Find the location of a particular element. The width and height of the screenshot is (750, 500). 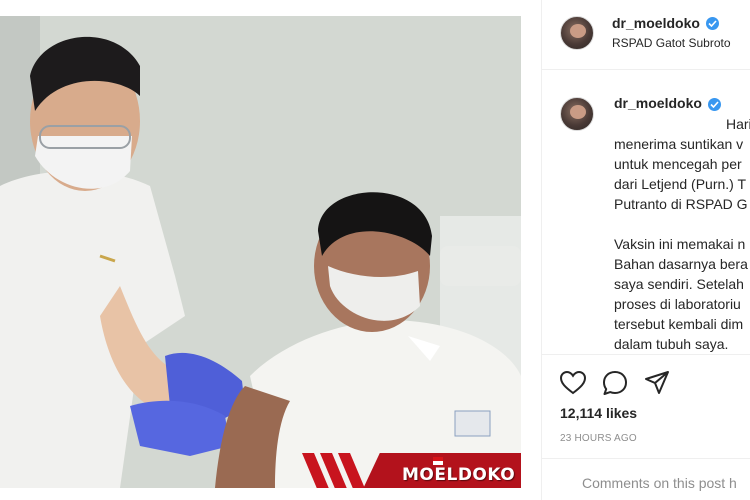

comment-icon is located at coordinates (615, 383).